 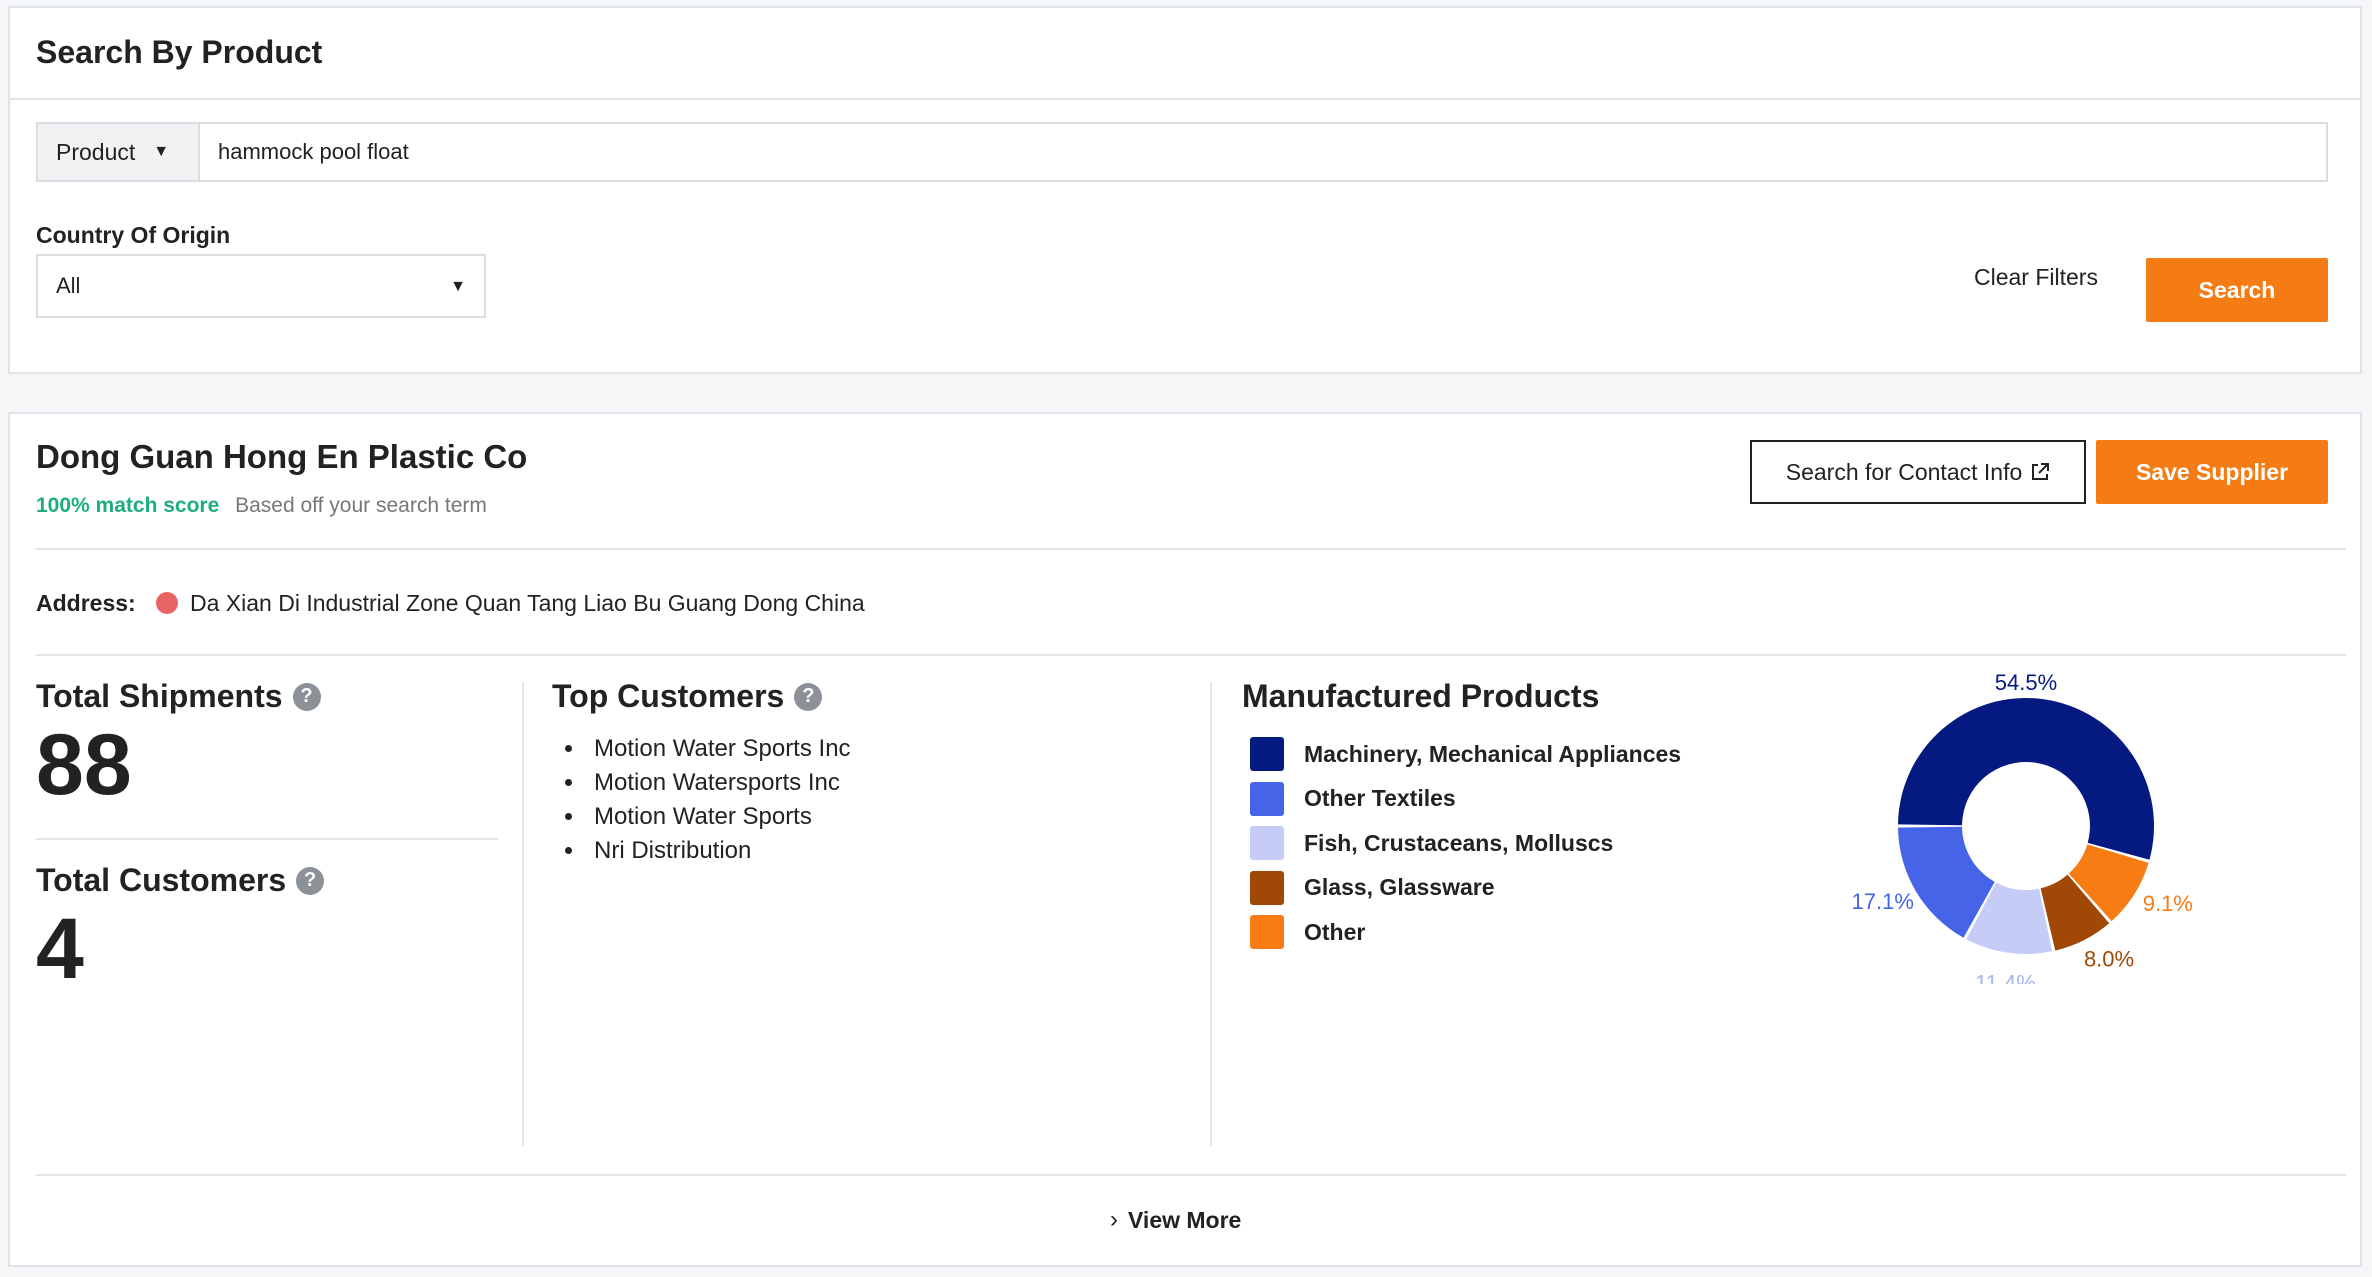 I want to click on save-supplier-button: Save Supplier, so click(x=2212, y=472).